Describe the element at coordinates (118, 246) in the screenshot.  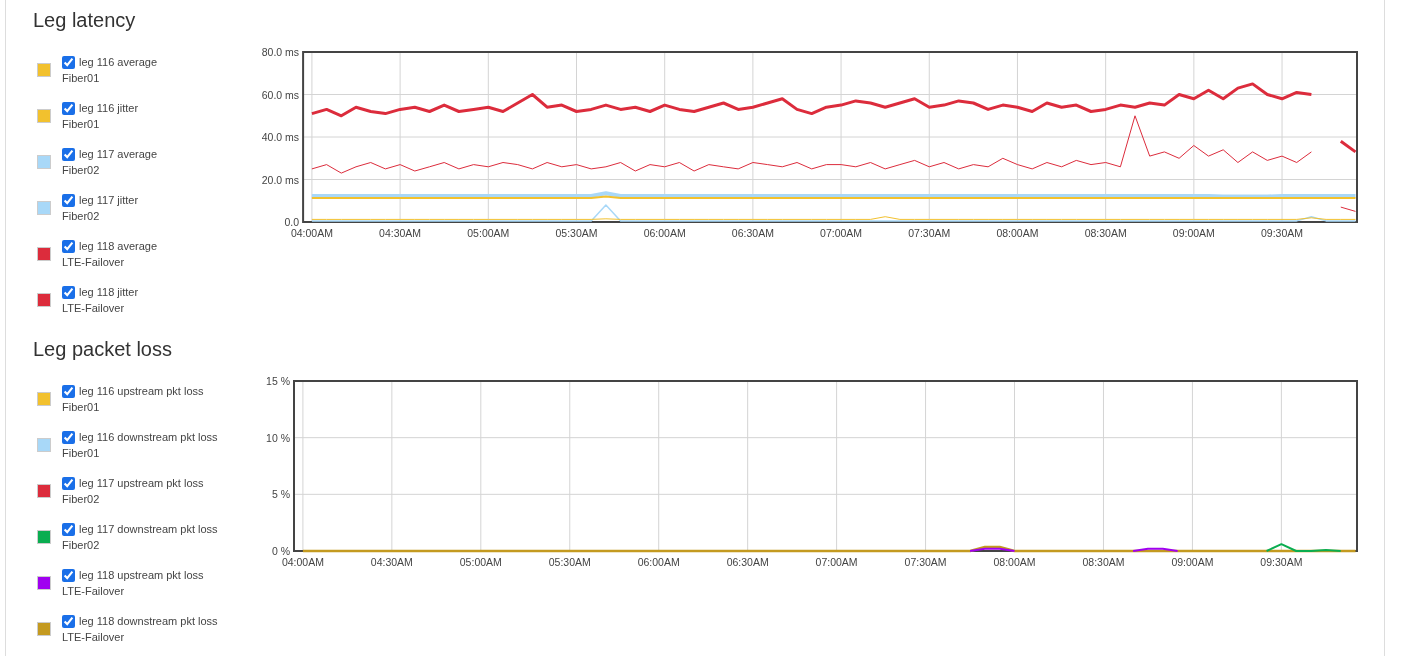
I see `series-label: leg 118 average` at that location.